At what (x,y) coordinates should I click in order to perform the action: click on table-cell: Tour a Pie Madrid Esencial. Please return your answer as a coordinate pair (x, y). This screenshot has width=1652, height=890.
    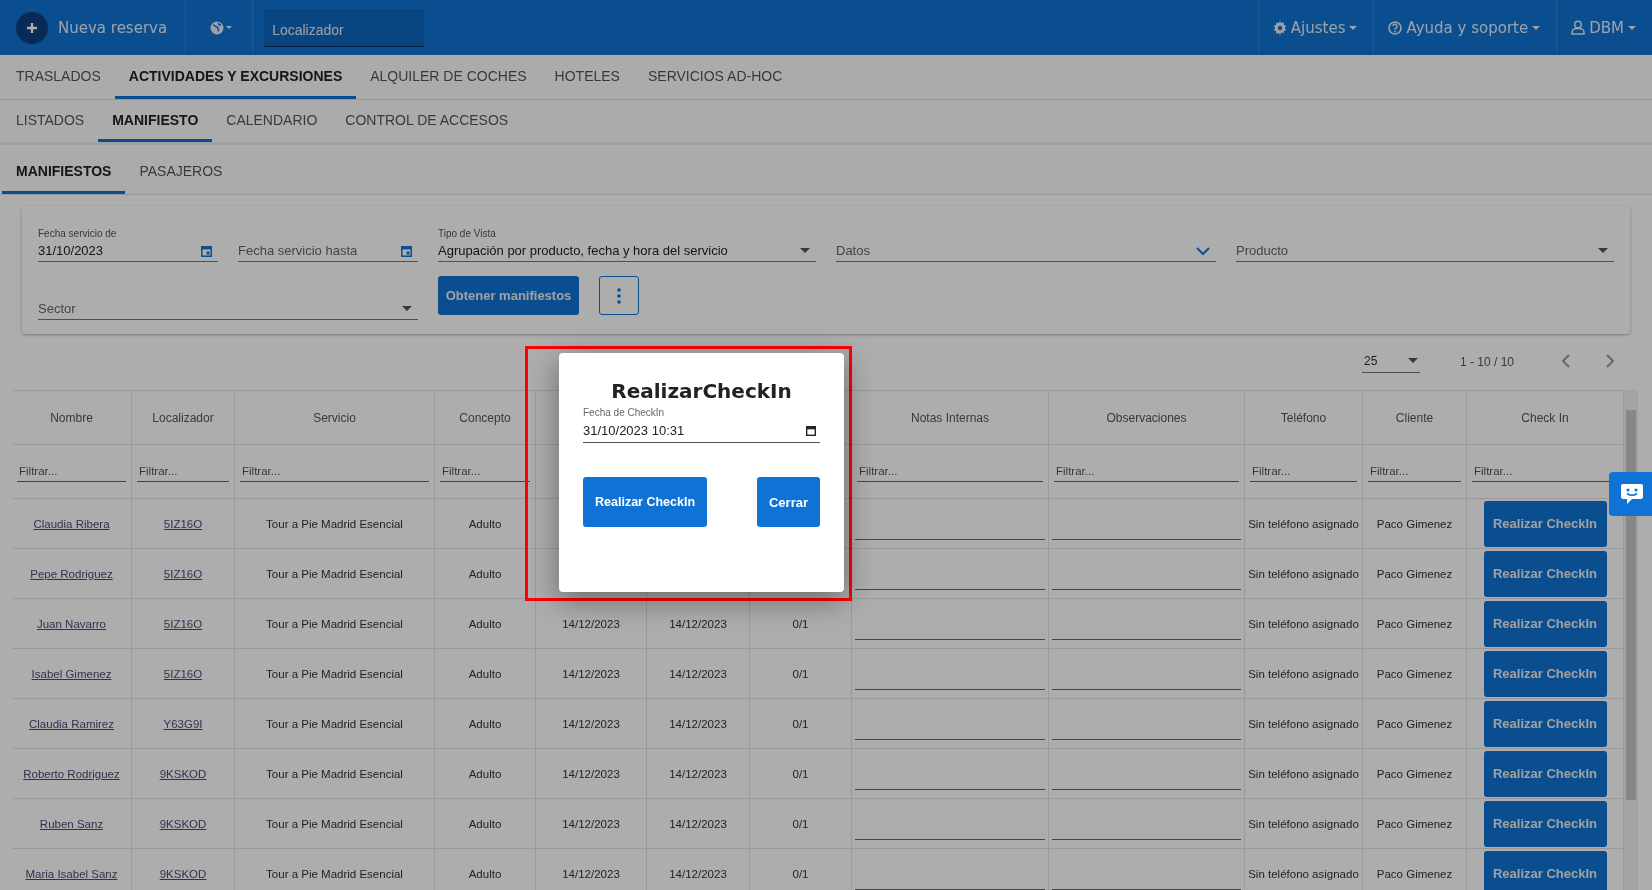
    Looking at the image, I should click on (334, 723).